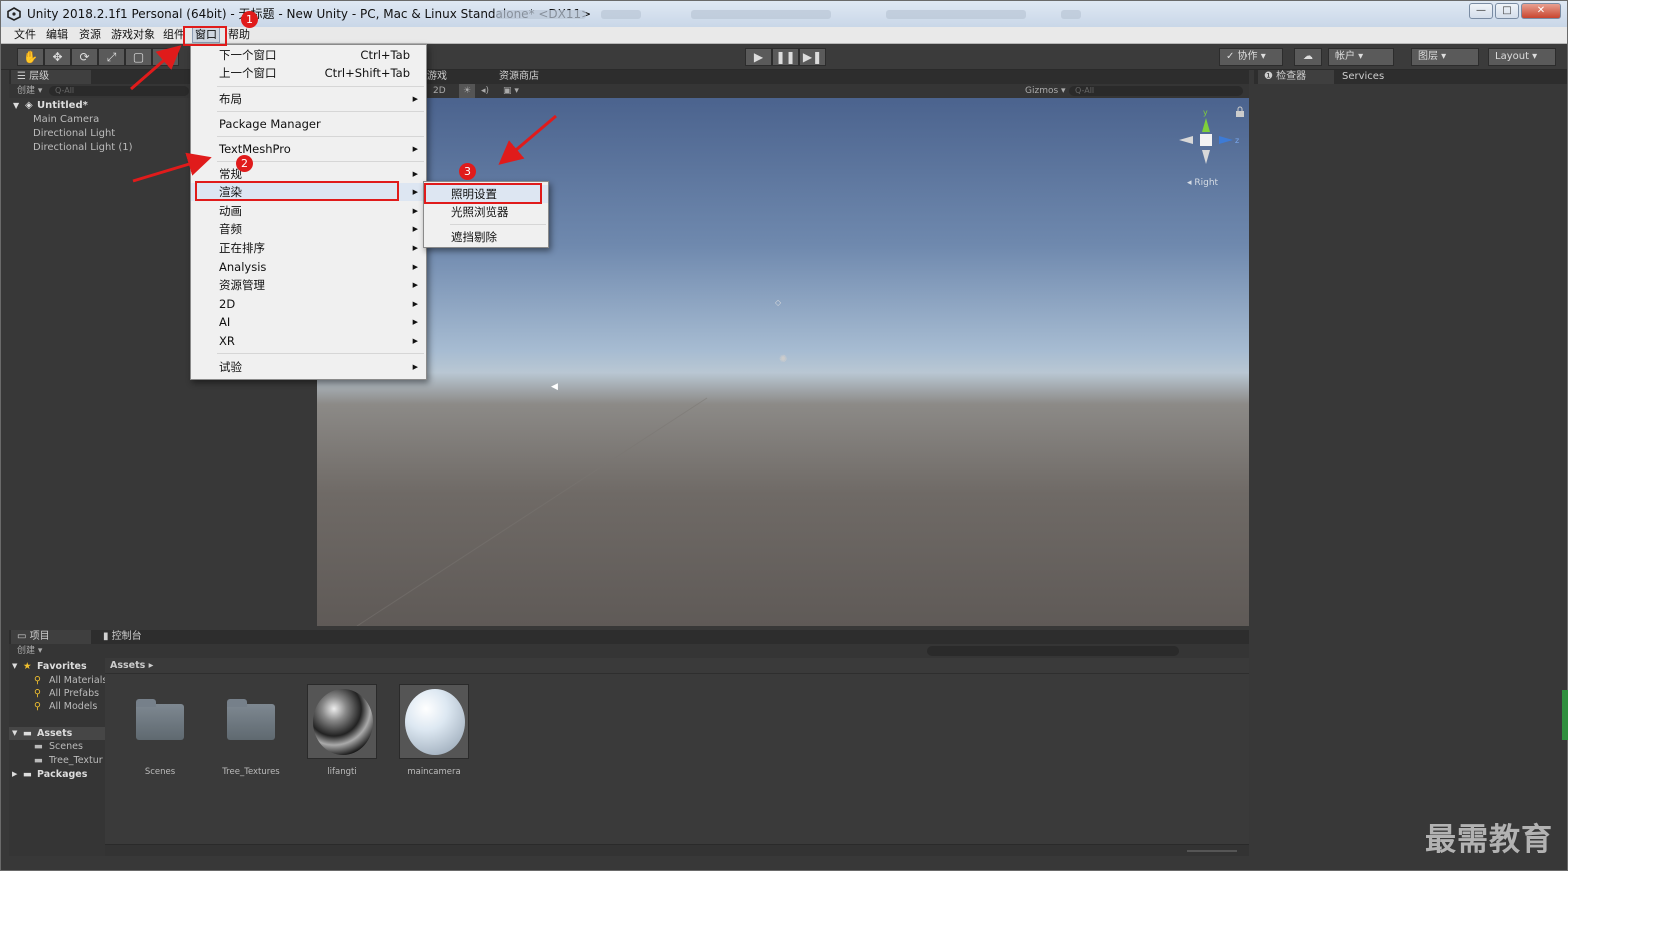  I want to click on maximize-button: □, so click(1507, 11).